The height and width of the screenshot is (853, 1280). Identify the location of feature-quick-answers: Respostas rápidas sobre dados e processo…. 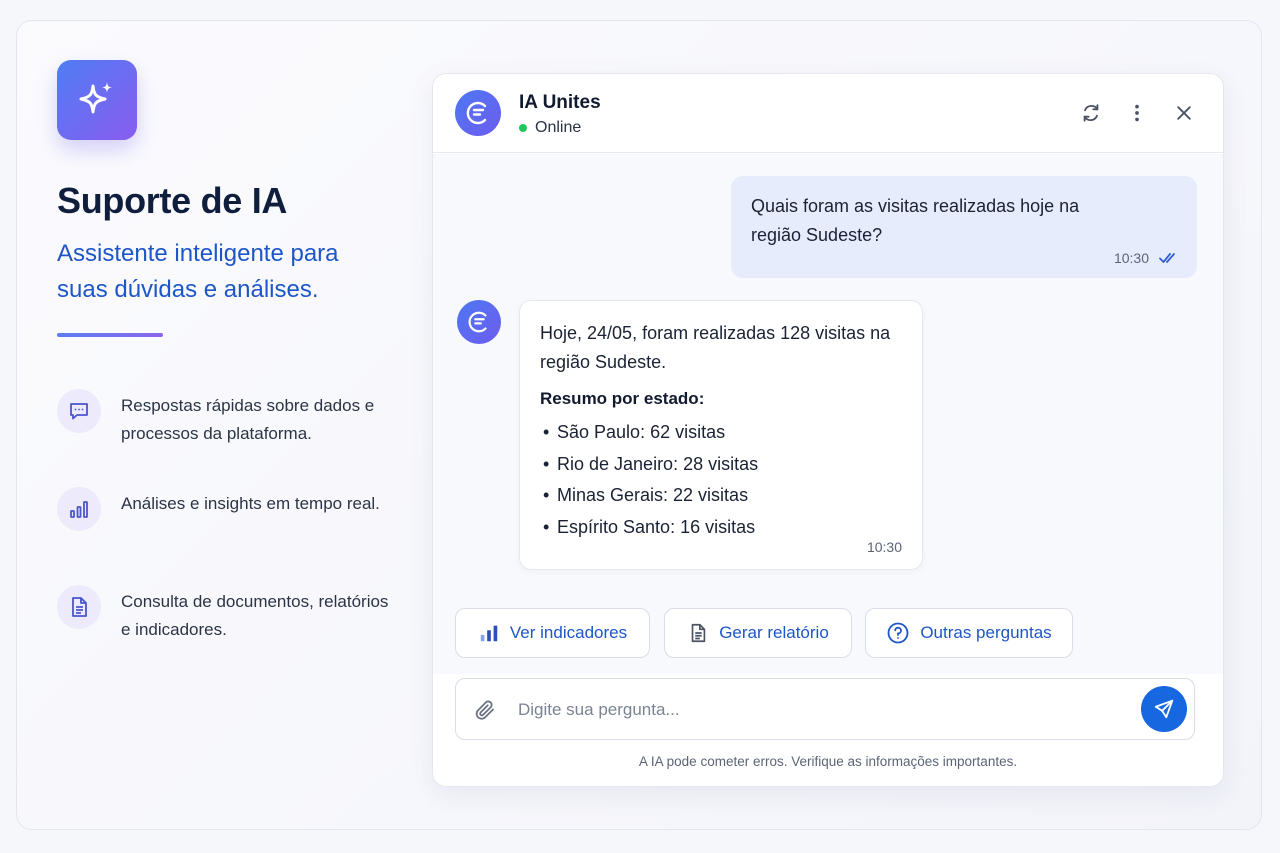
(227, 421).